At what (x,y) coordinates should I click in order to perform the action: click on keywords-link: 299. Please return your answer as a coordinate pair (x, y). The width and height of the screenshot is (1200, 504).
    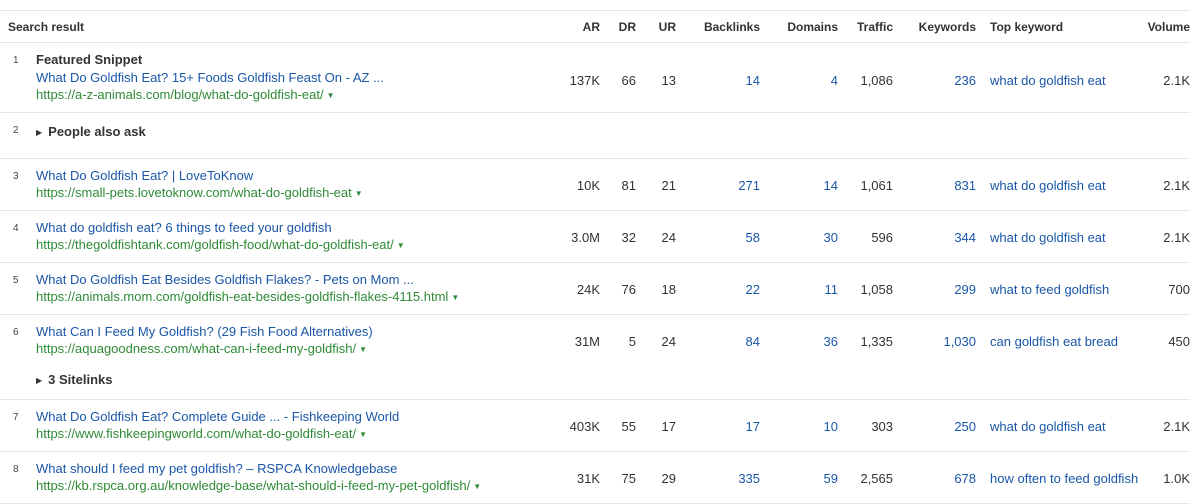
    Looking at the image, I should click on (935, 288).